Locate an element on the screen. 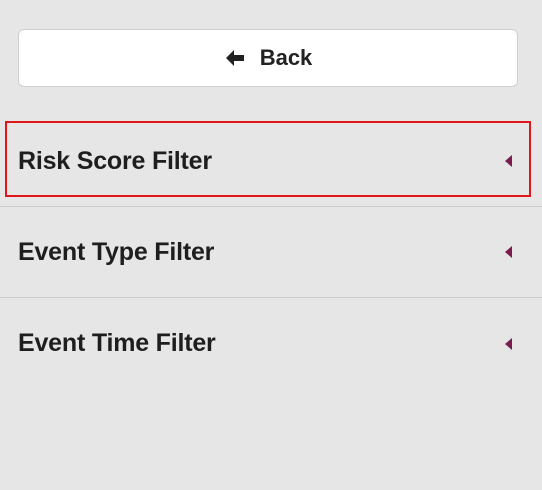 Image resolution: width=542 pixels, height=490 pixels. back-button: Back is located at coordinates (268, 58).